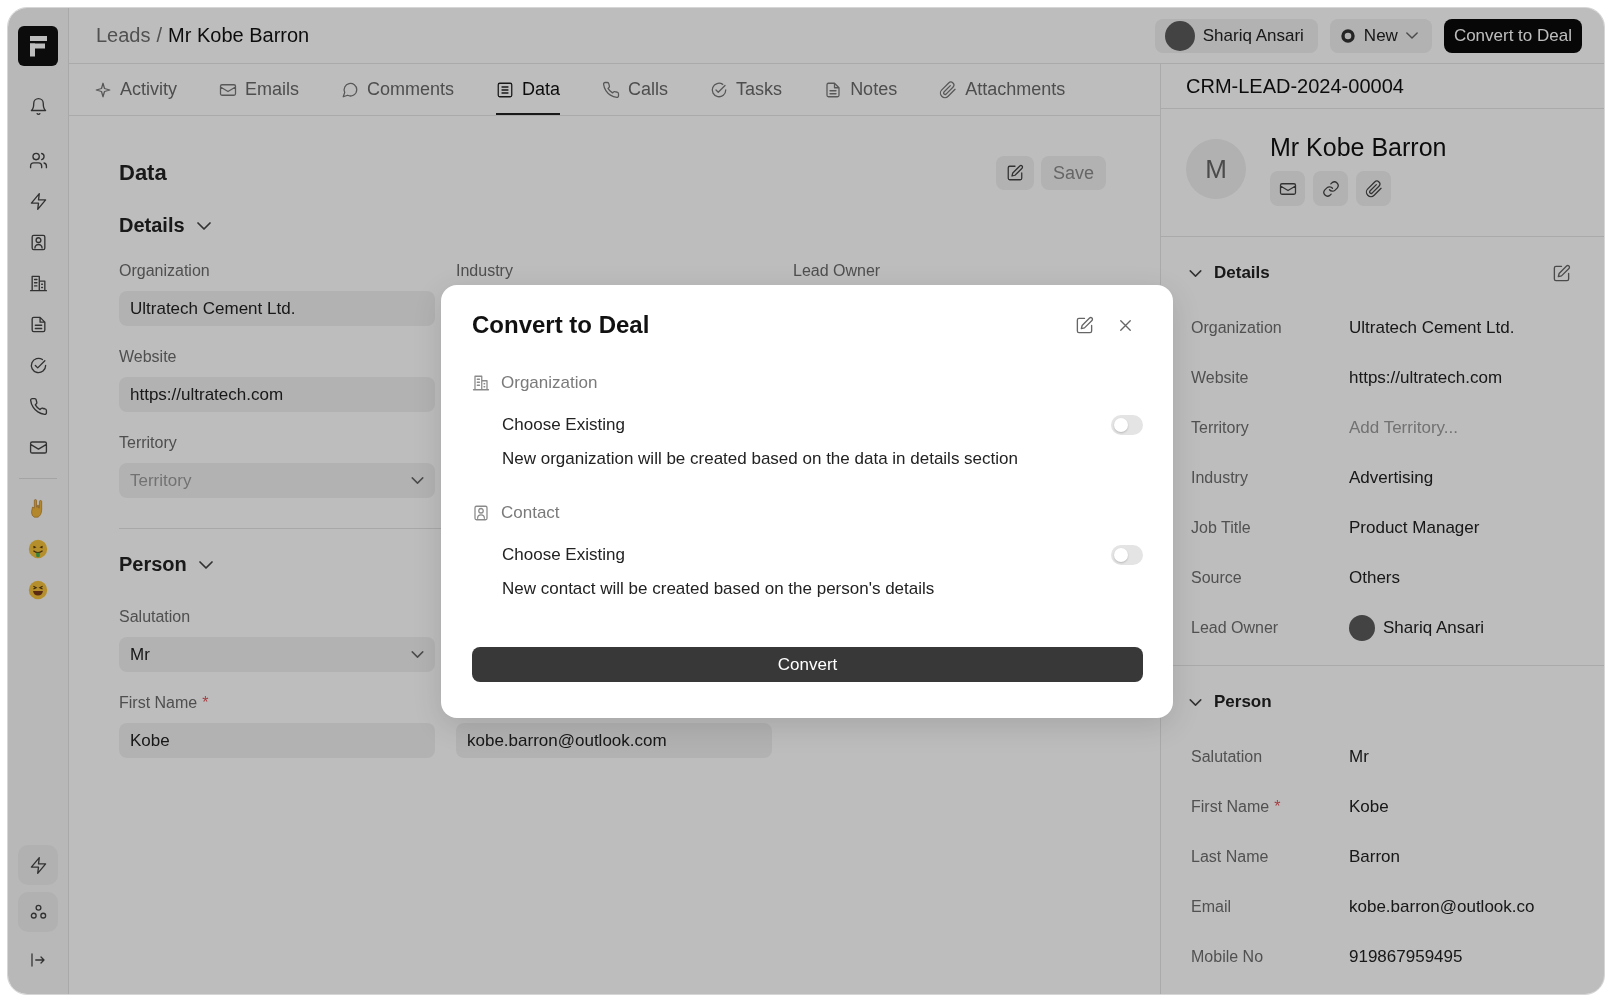 The height and width of the screenshot is (1002, 1612). I want to click on field-value: Advertising, so click(1391, 478).